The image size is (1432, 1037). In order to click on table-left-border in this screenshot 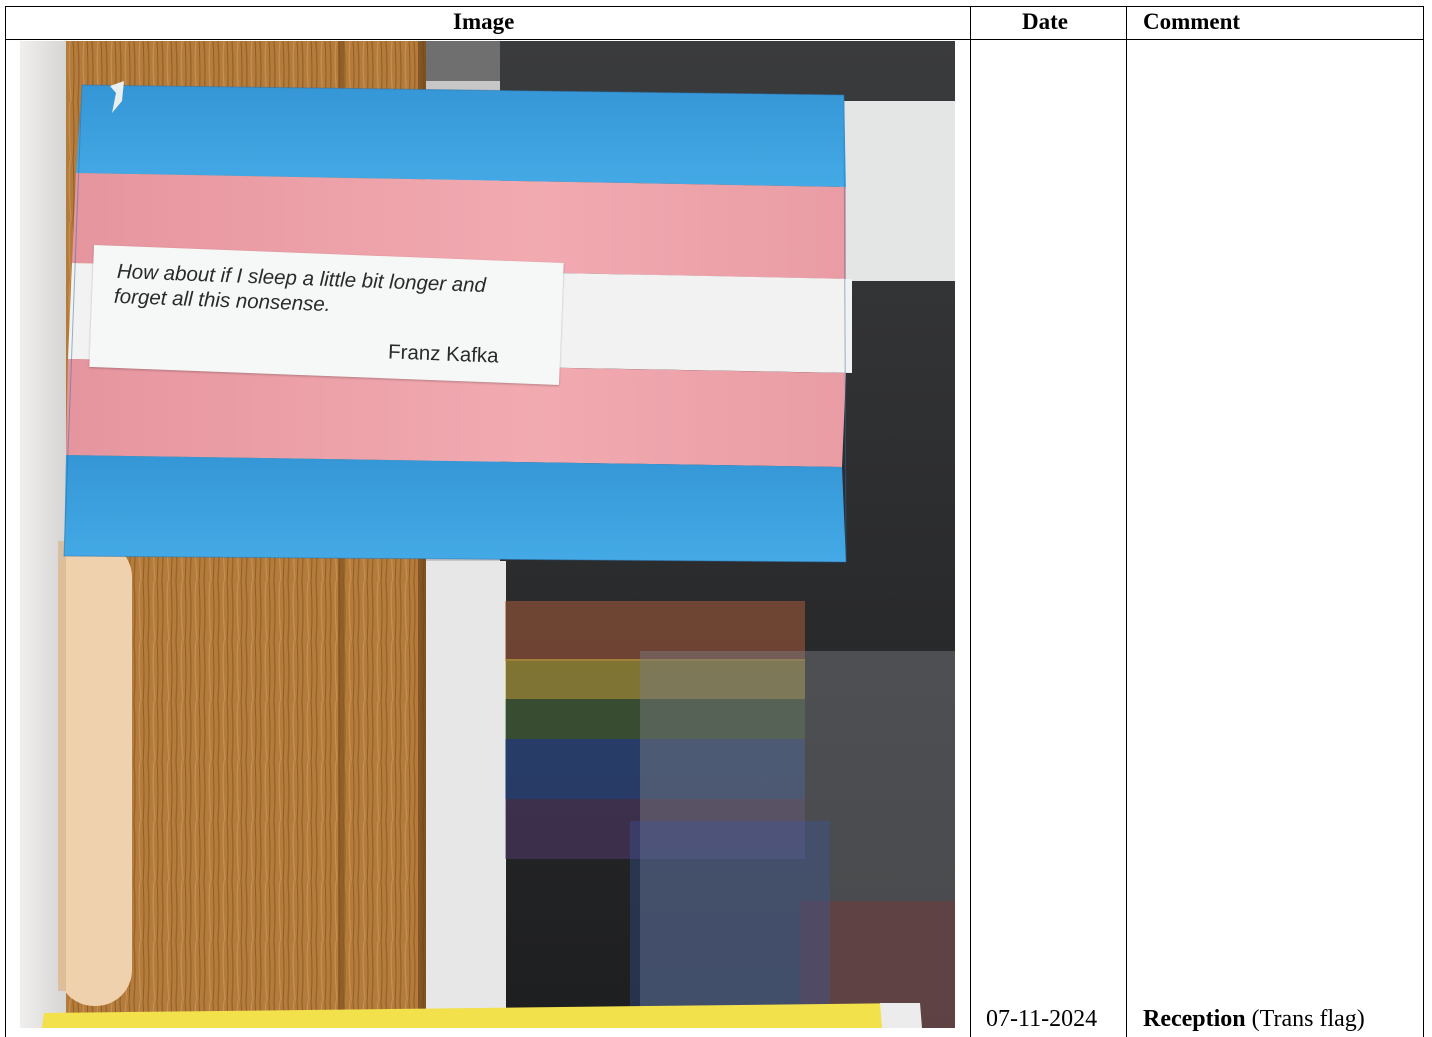, I will do `click(5, 521)`.